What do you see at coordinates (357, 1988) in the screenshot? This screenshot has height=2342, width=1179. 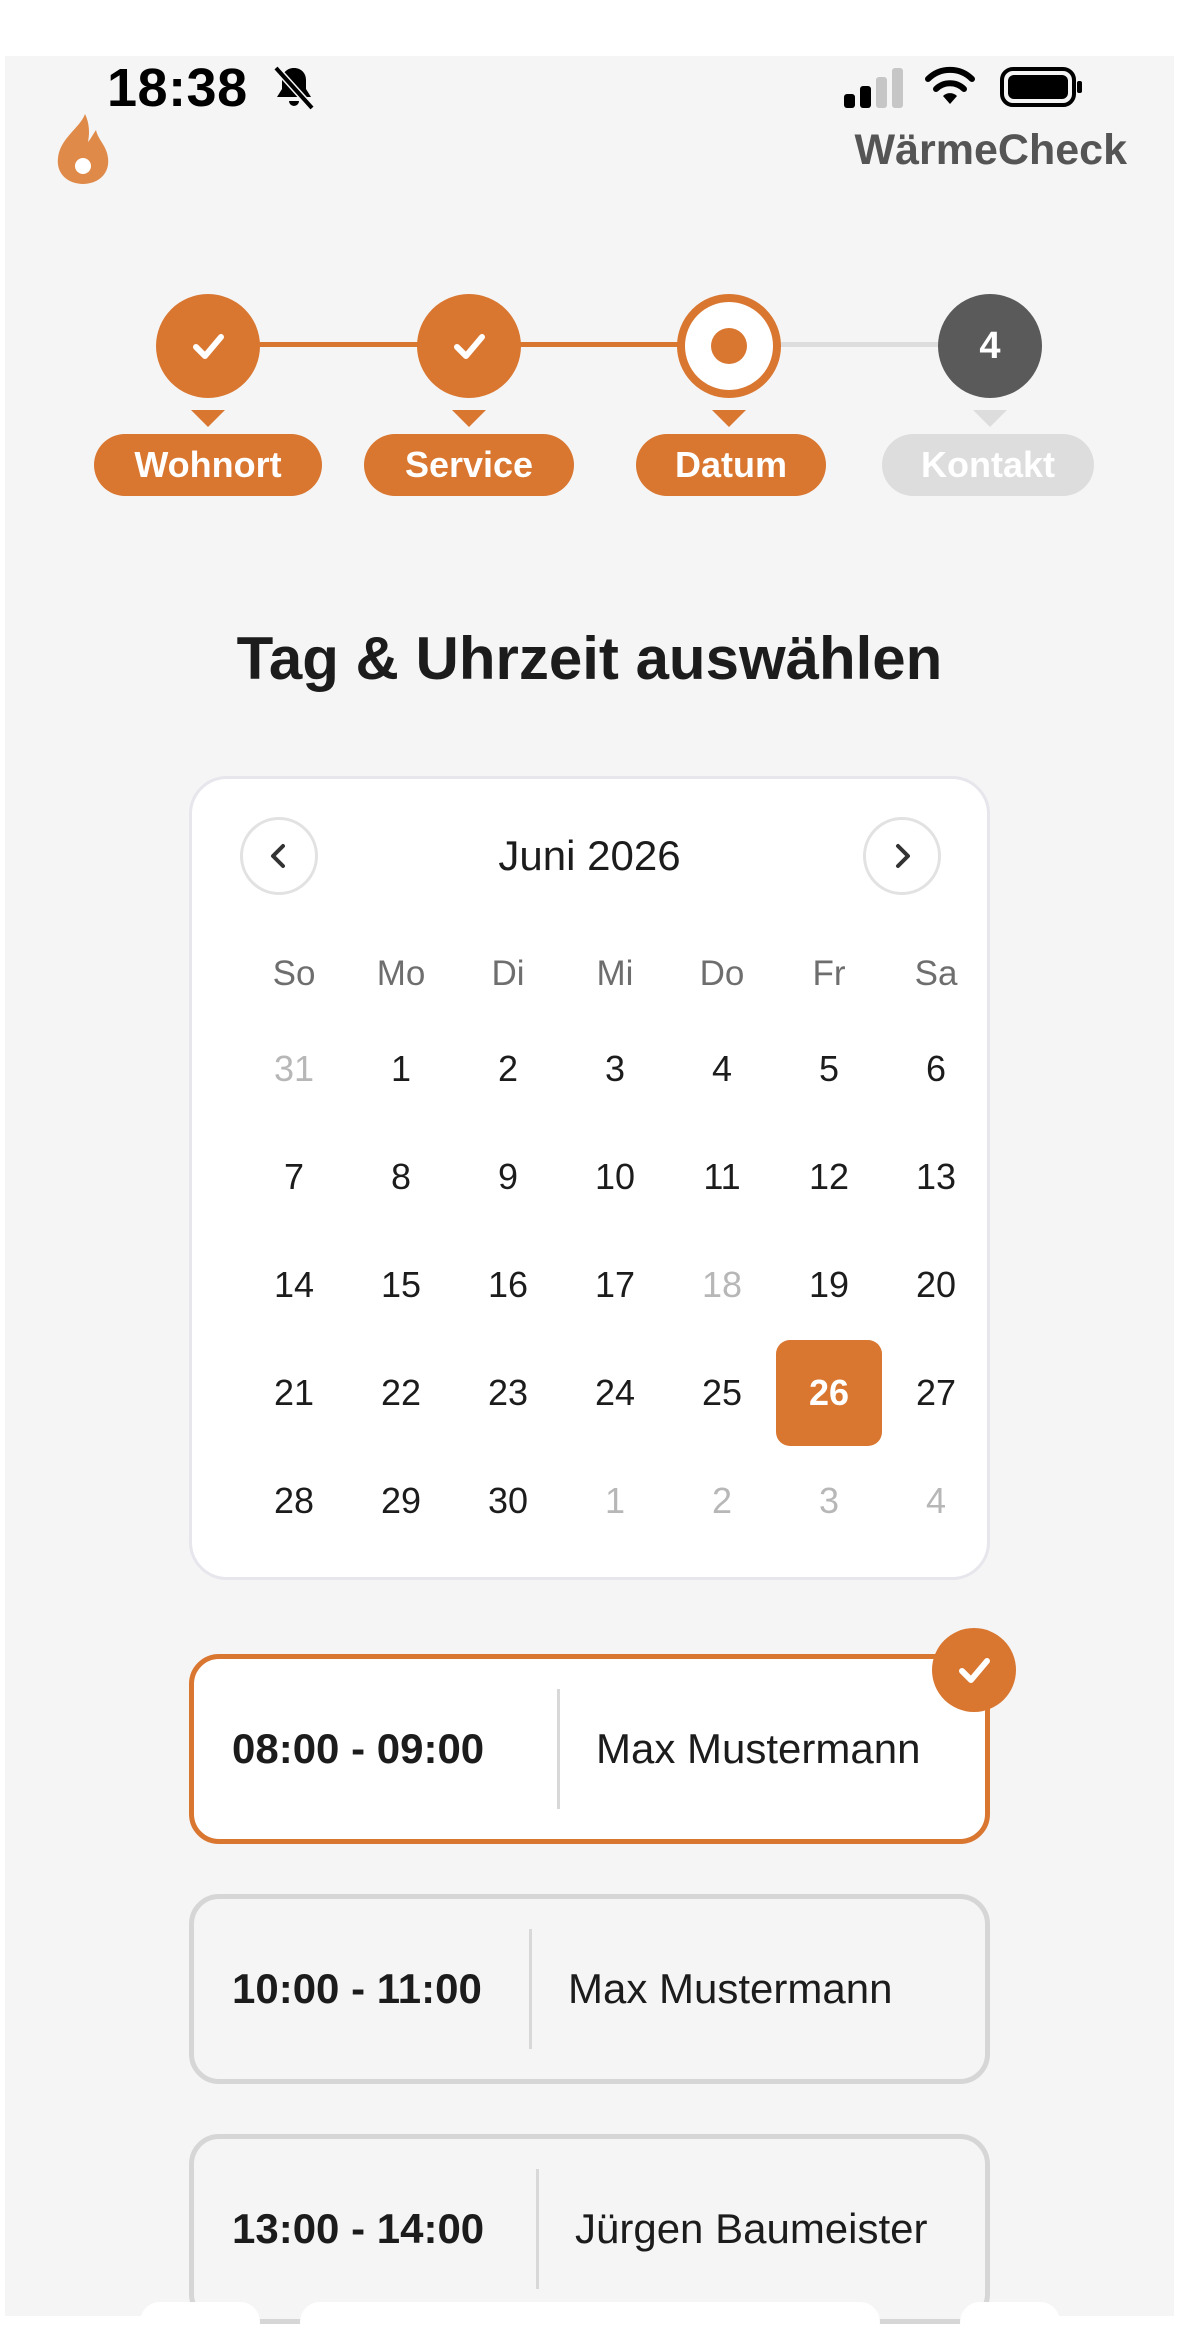 I see `slot-time: 10:00 - 11:00` at bounding box center [357, 1988].